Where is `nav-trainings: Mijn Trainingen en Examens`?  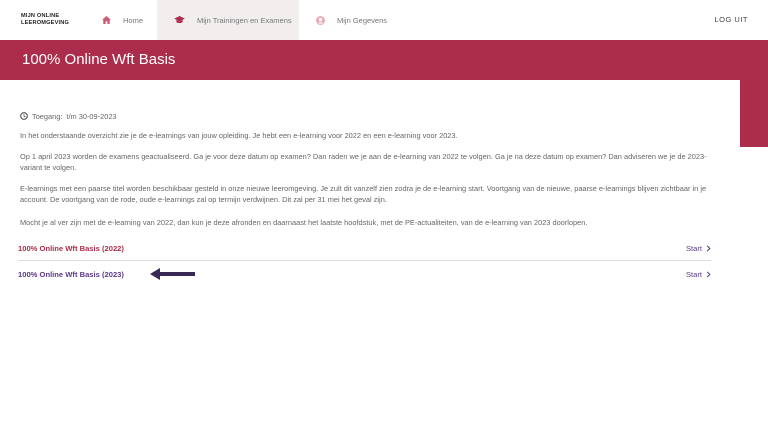
nav-trainings: Mijn Trainingen en Examens is located at coordinates (228, 20).